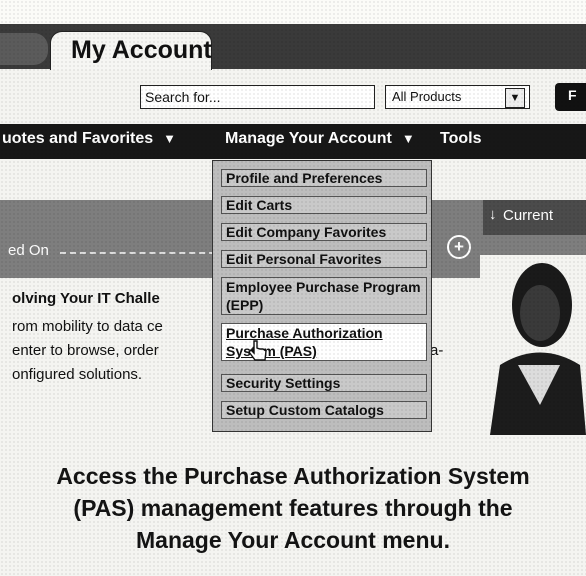 The image size is (586, 576). I want to click on promo-text-line: onfigured solutions., so click(77, 374).